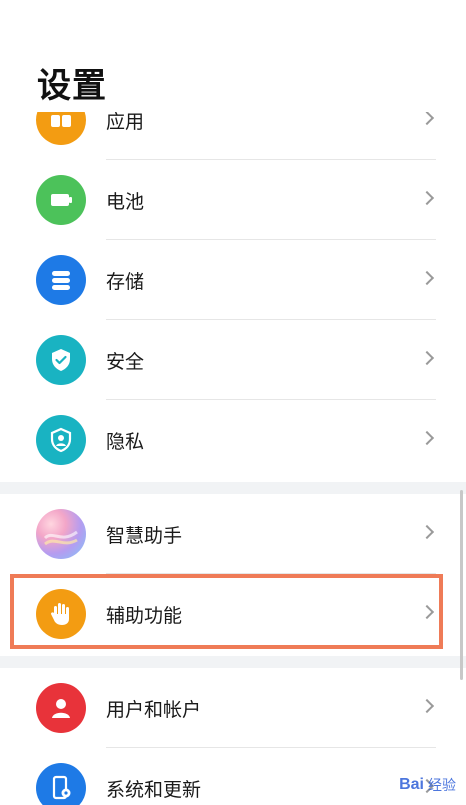 This screenshot has height=805, width=466. What do you see at coordinates (411, 784) in the screenshot?
I see `watermark-logo: Bai` at bounding box center [411, 784].